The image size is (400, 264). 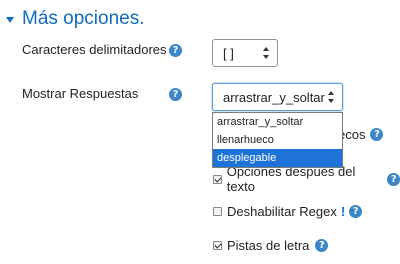 What do you see at coordinates (282, 211) in the screenshot?
I see `disable-regex-label: Deshabilitar Regex` at bounding box center [282, 211].